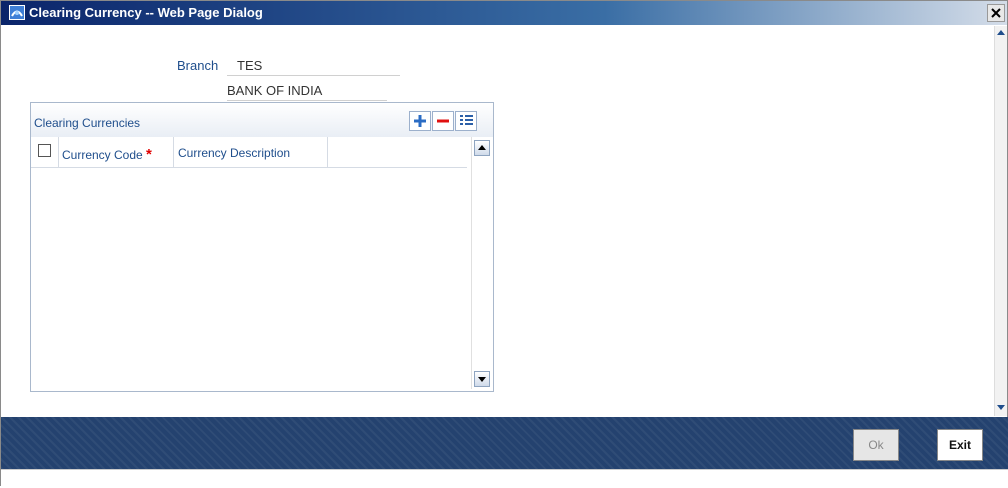  I want to click on column-currency-description: Currency Description, so click(251, 152).